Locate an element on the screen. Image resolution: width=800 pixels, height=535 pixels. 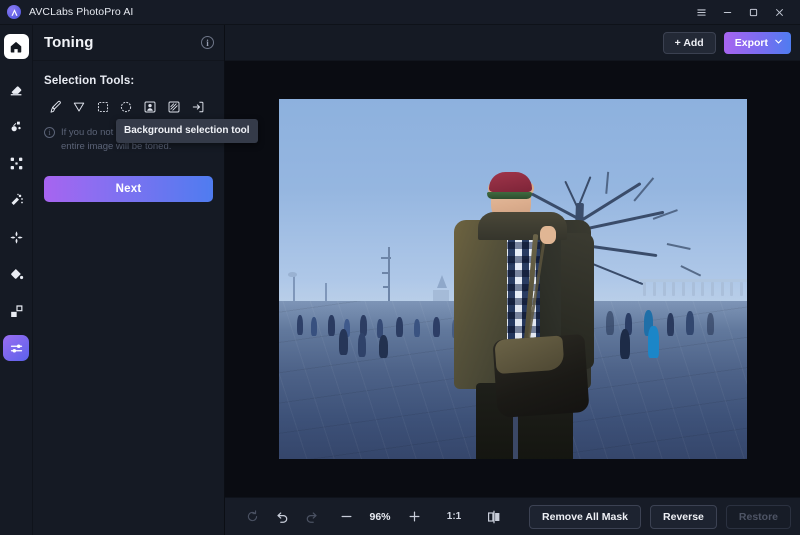
ellipse-marquee-icon is located at coordinates (126, 107).